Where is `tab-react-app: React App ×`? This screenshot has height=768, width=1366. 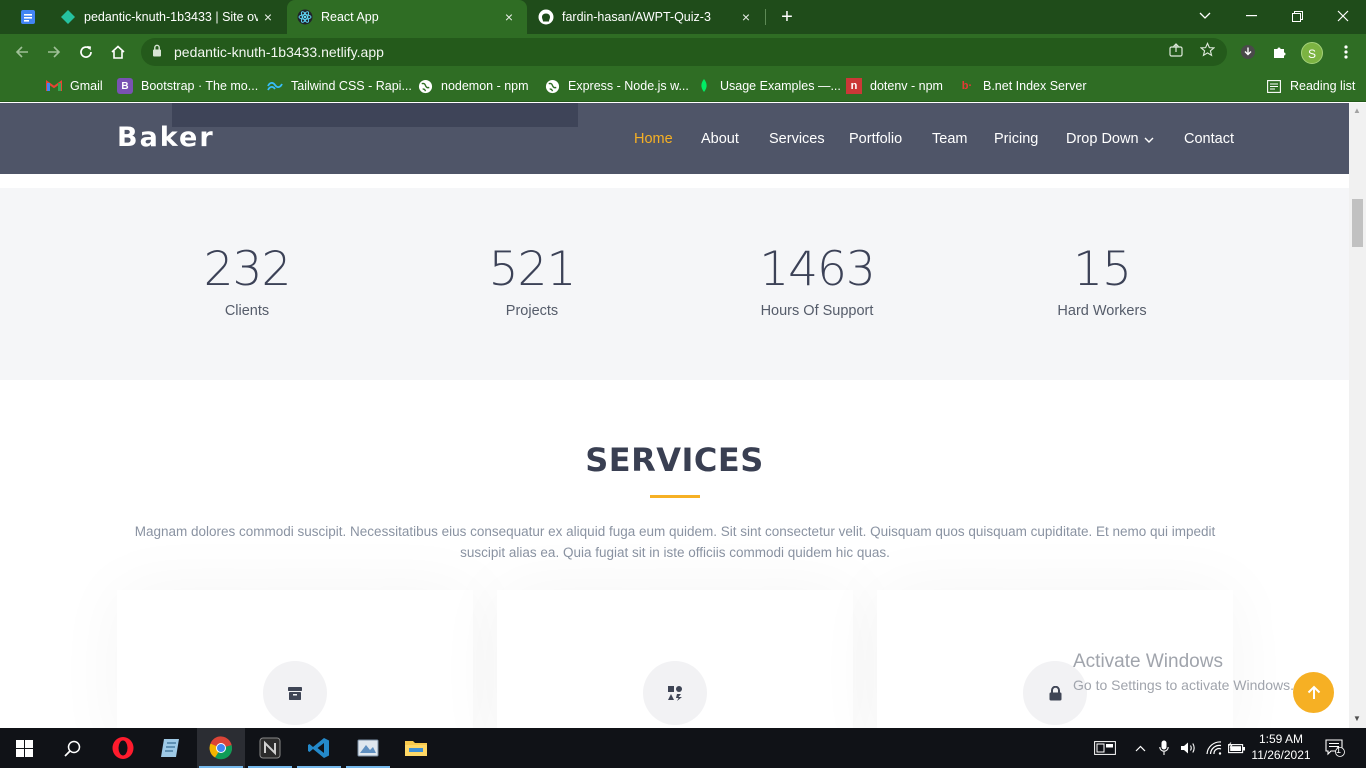 tab-react-app: React App × is located at coordinates (407, 17).